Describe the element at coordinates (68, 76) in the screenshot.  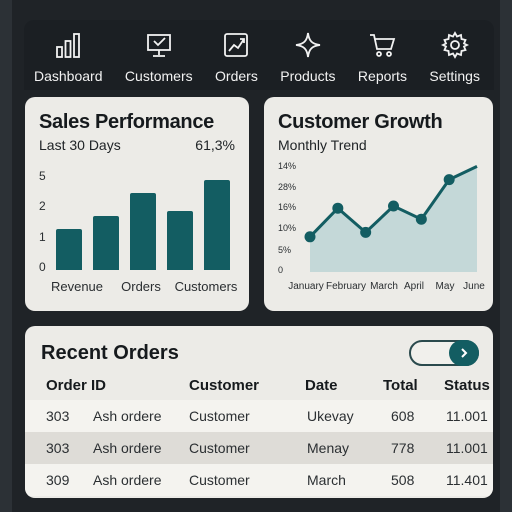
I see `nav-label: Dashboard` at that location.